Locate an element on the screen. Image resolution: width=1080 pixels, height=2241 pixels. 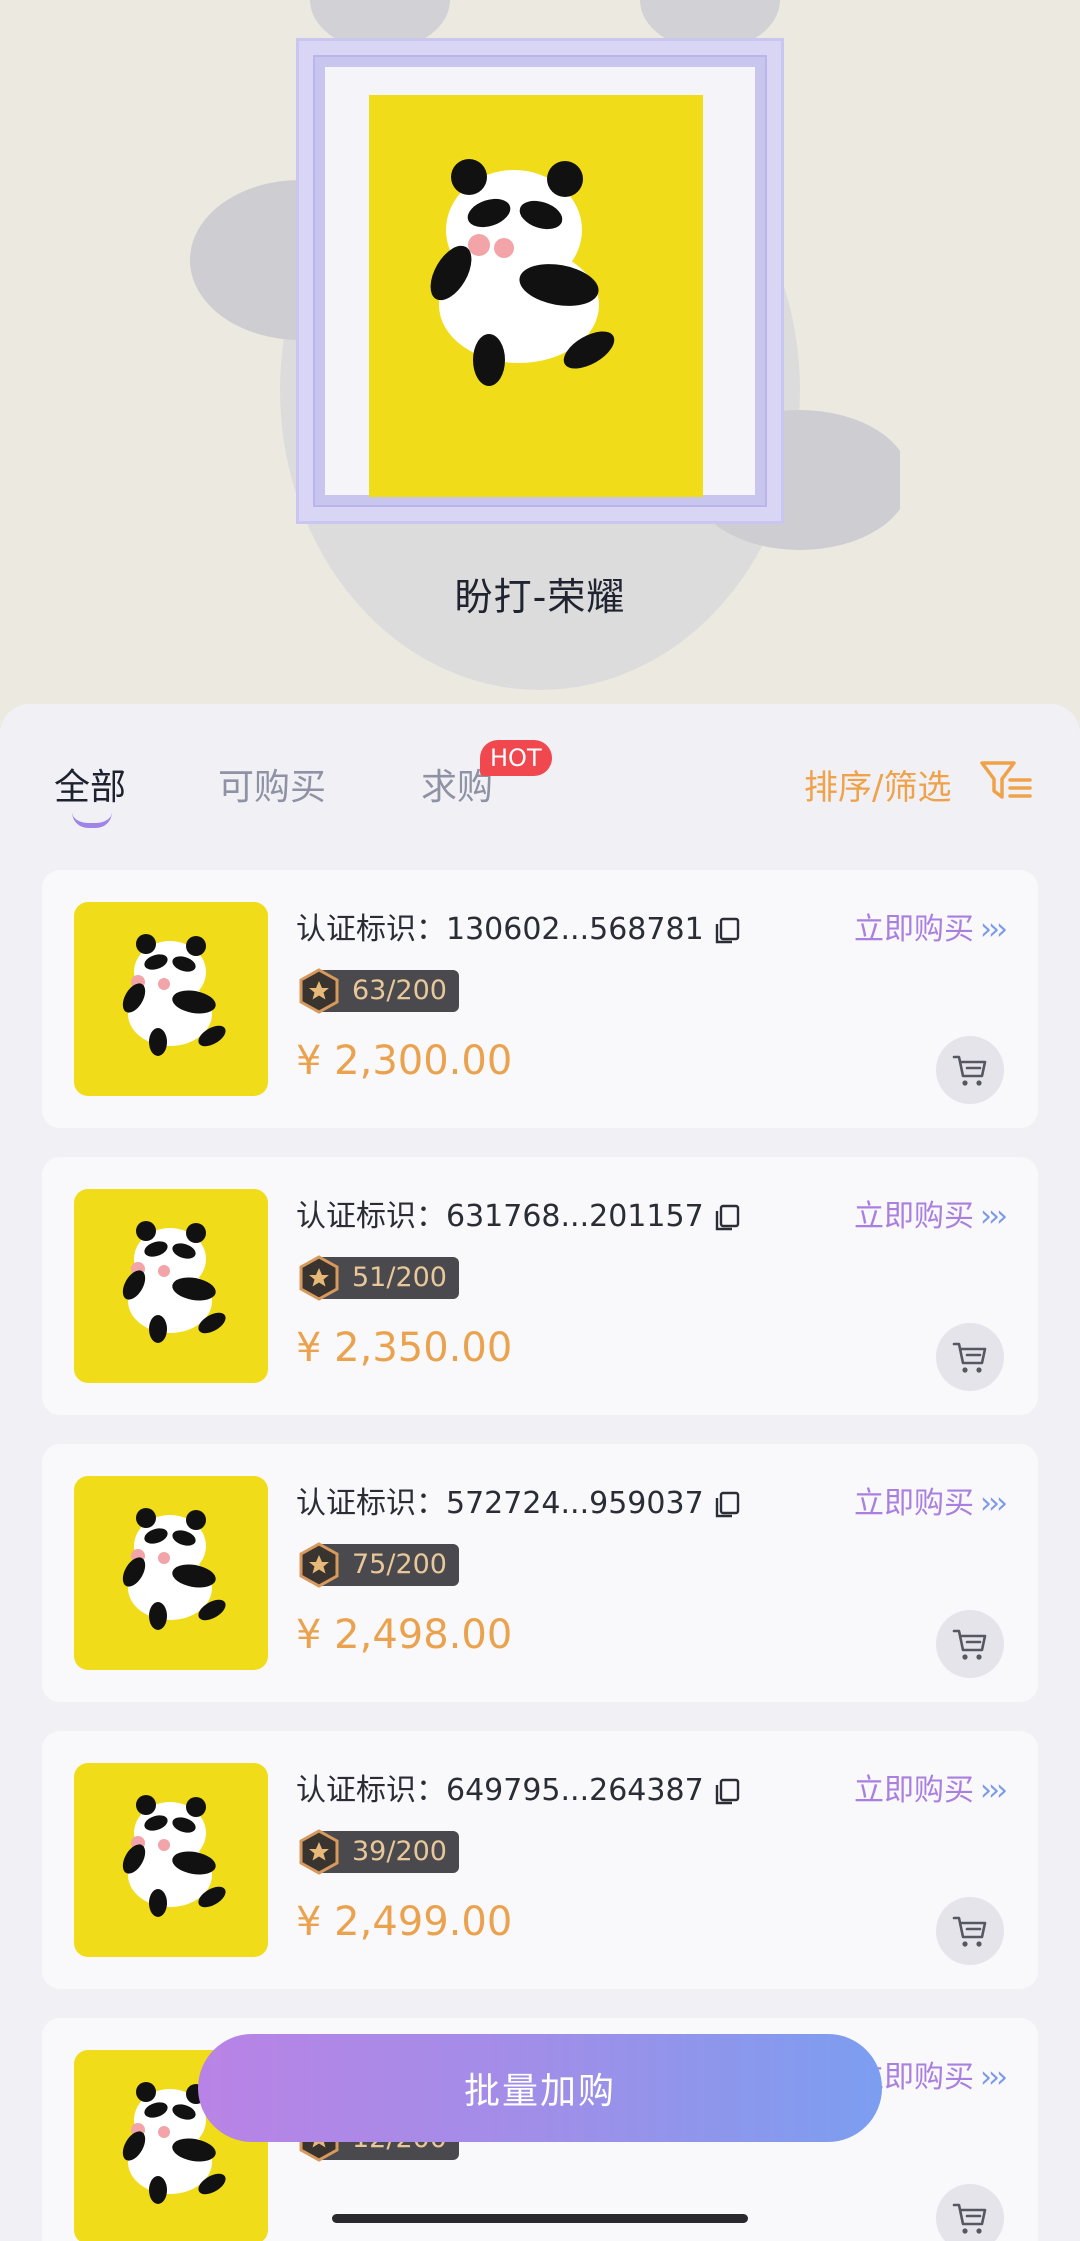
certificate-value: 572724...959037 is located at coordinates (575, 1503).